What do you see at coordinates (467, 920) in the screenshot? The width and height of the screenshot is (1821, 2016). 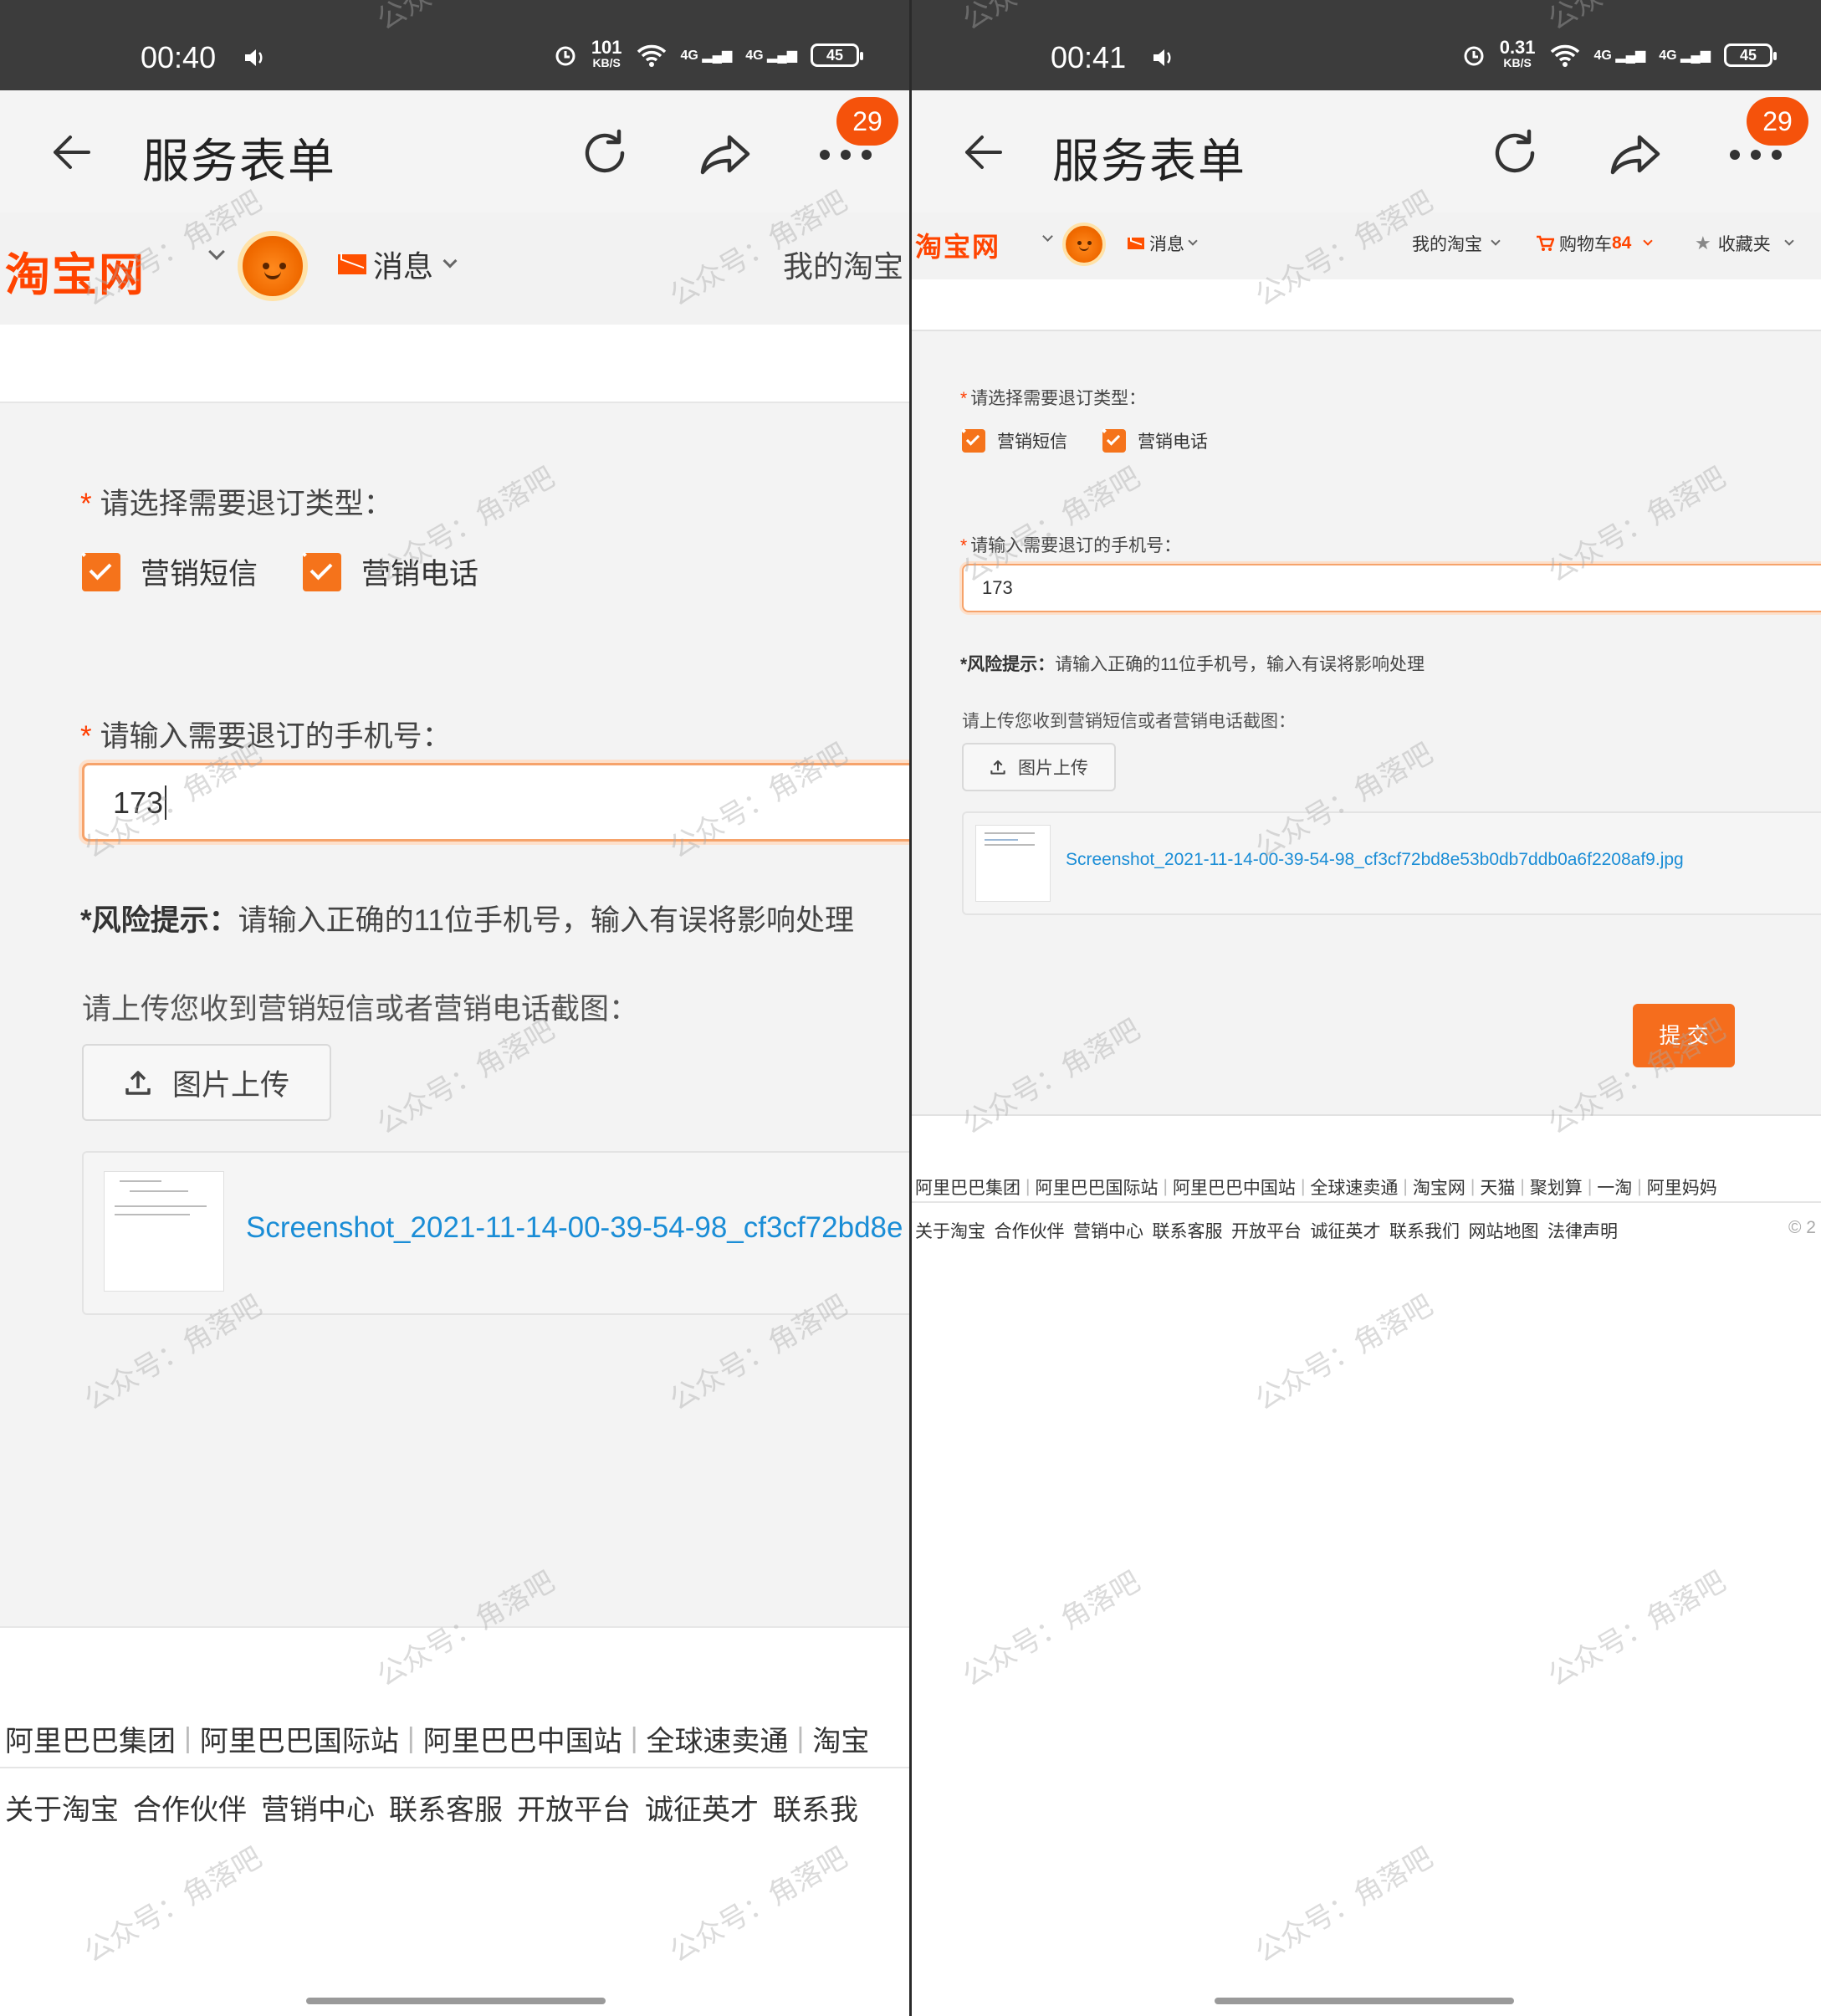 I see `risk-warning: *风险提示：请输入正确的11位手机号，输入有误将影响处理` at bounding box center [467, 920].